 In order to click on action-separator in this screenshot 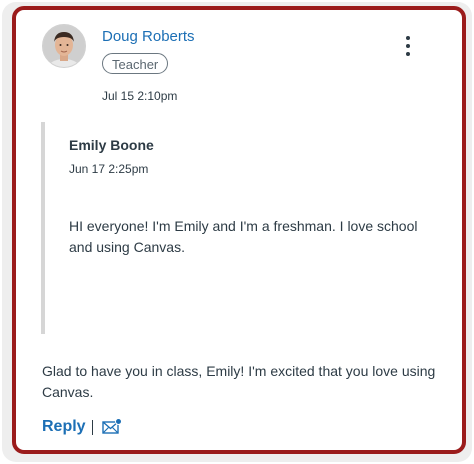, I will do `click(92, 427)`.